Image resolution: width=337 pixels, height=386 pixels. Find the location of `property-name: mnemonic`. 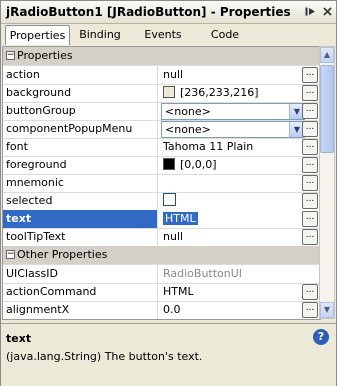

property-name: mnemonic is located at coordinates (80, 183).